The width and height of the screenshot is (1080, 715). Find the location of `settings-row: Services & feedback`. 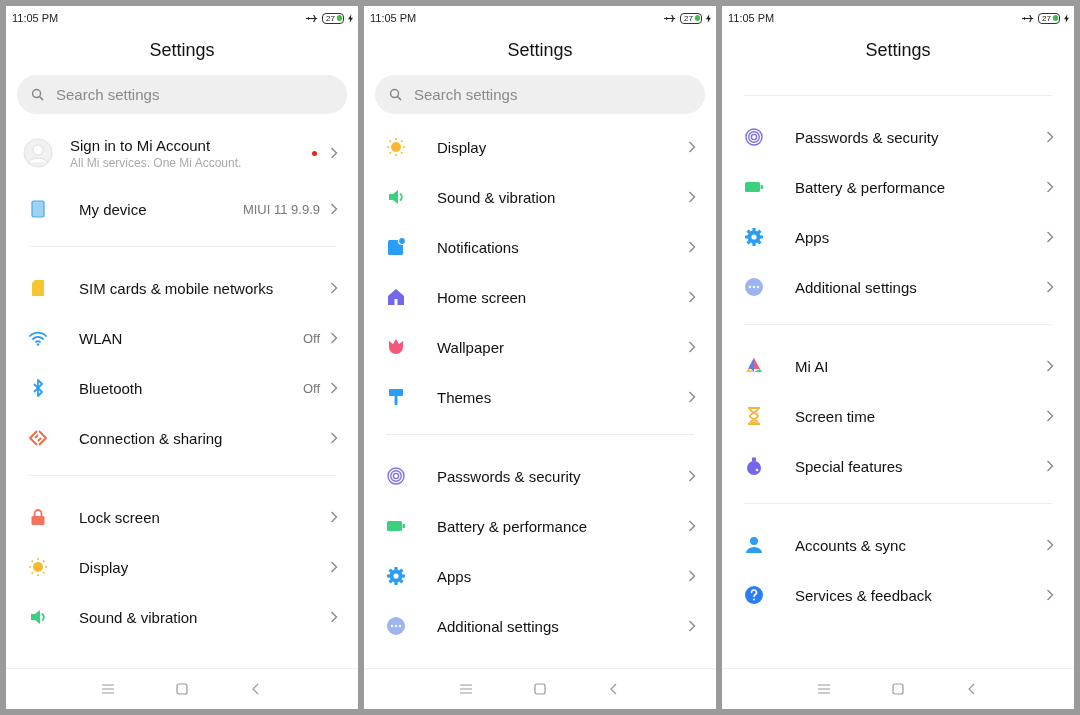

settings-row: Services & feedback is located at coordinates (898, 595).